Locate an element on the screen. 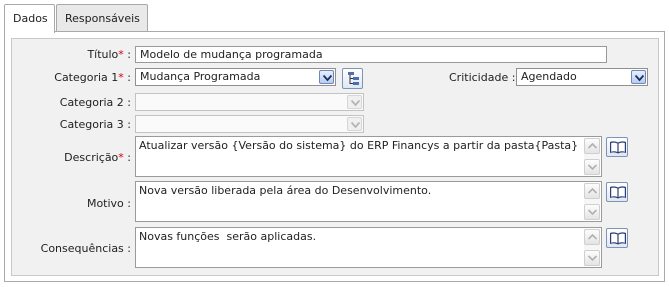 This screenshot has width=669, height=287. criticidade-select: Agendado is located at coordinates (582, 77).